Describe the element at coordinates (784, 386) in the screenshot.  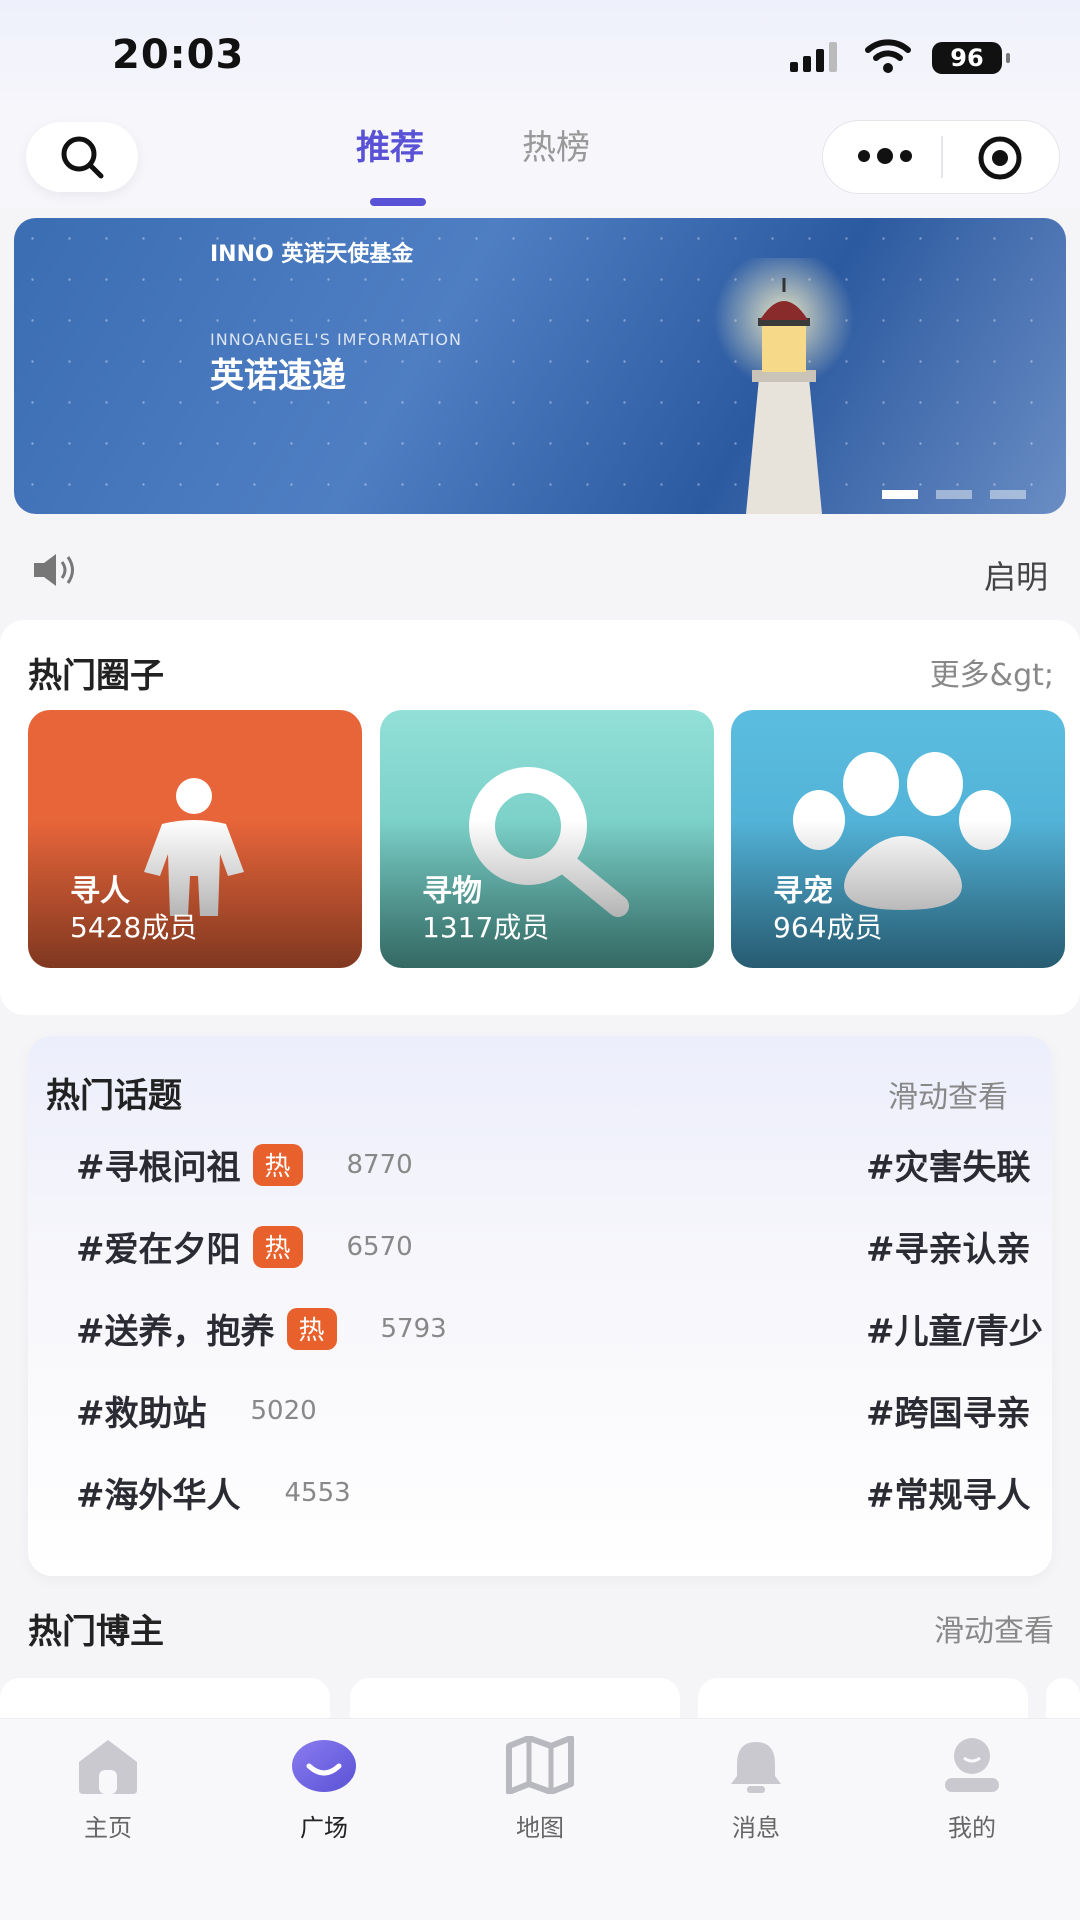
I see `lighthouse-illustration` at that location.